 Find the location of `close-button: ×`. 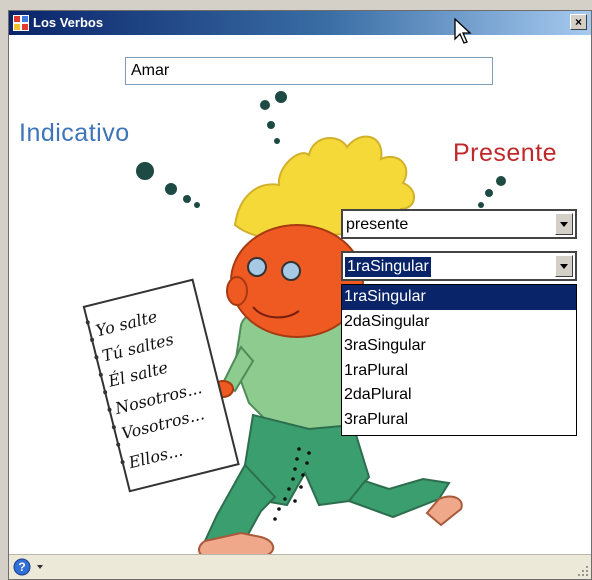

close-button: × is located at coordinates (578, 22).